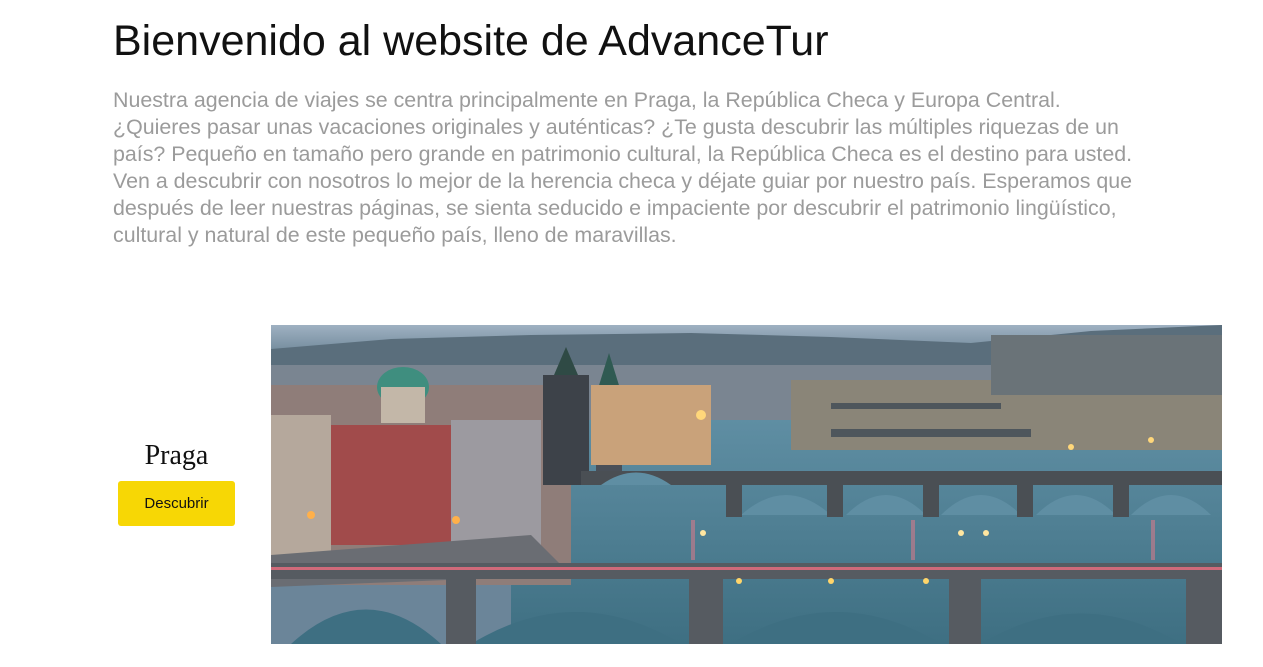 Image resolution: width=1263 pixels, height=667 pixels. What do you see at coordinates (176, 503) in the screenshot?
I see `discover-button: Descubrir` at bounding box center [176, 503].